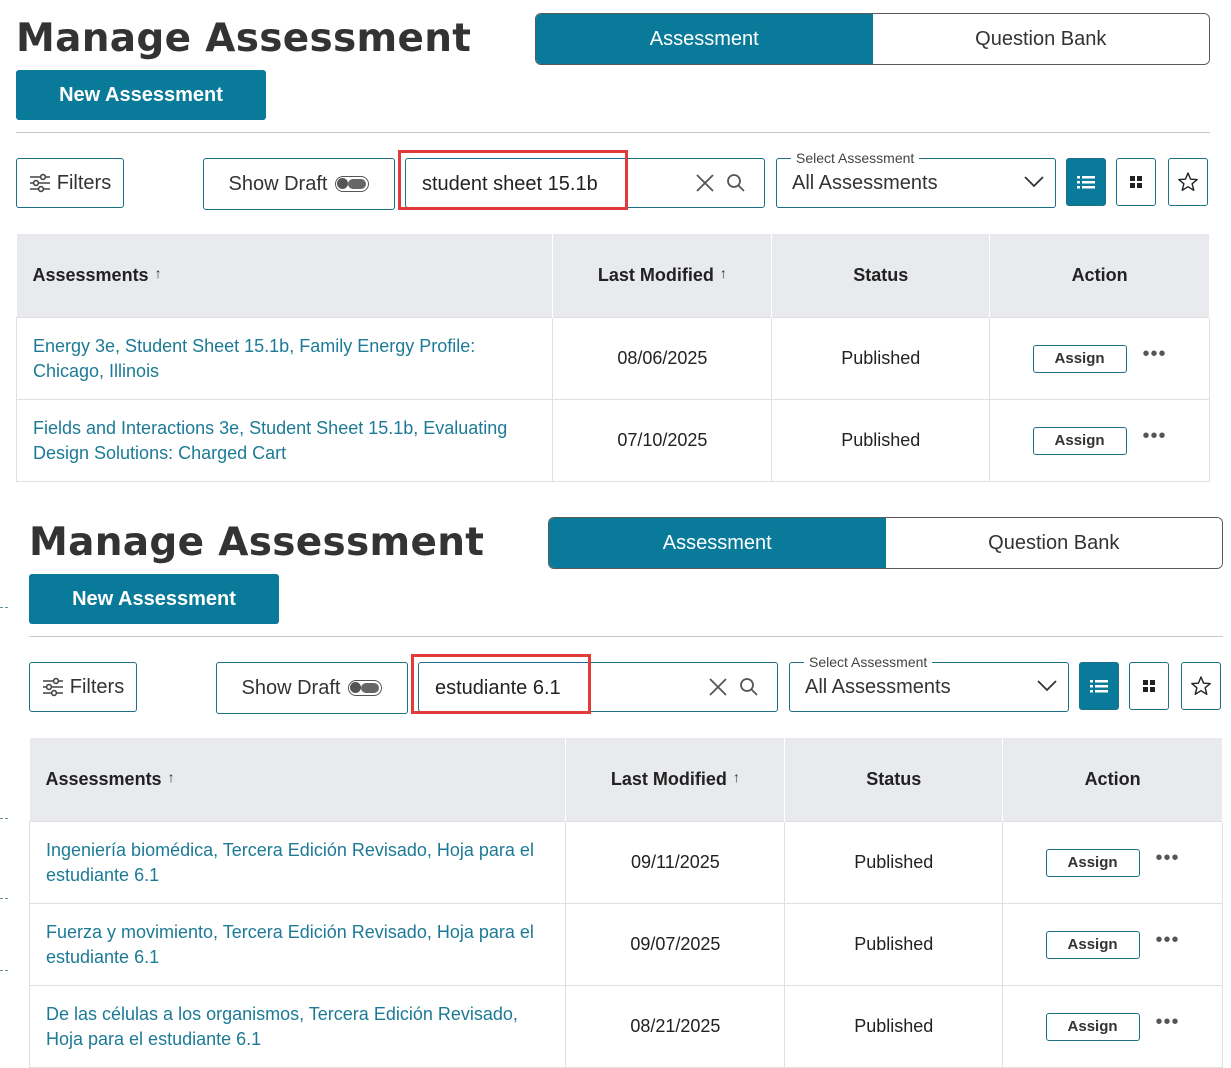  What do you see at coordinates (278, 183) in the screenshot?
I see `show-draft-label: Show Draft` at bounding box center [278, 183].